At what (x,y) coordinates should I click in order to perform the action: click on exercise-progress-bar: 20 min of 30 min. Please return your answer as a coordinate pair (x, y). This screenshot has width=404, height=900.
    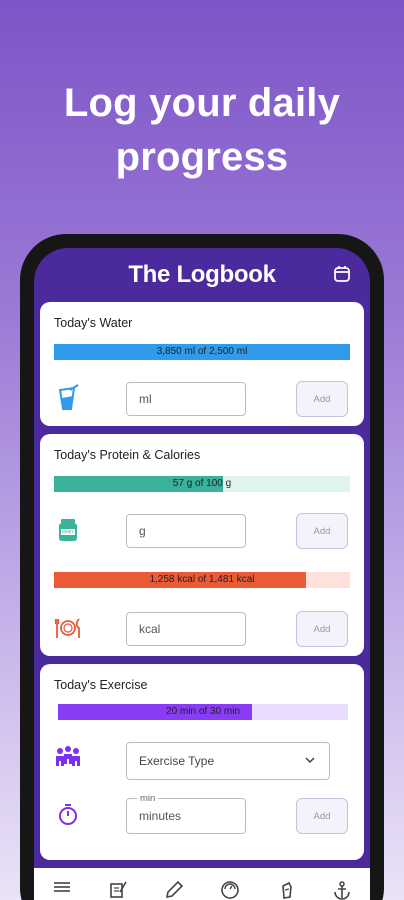
    Looking at the image, I should click on (203, 712).